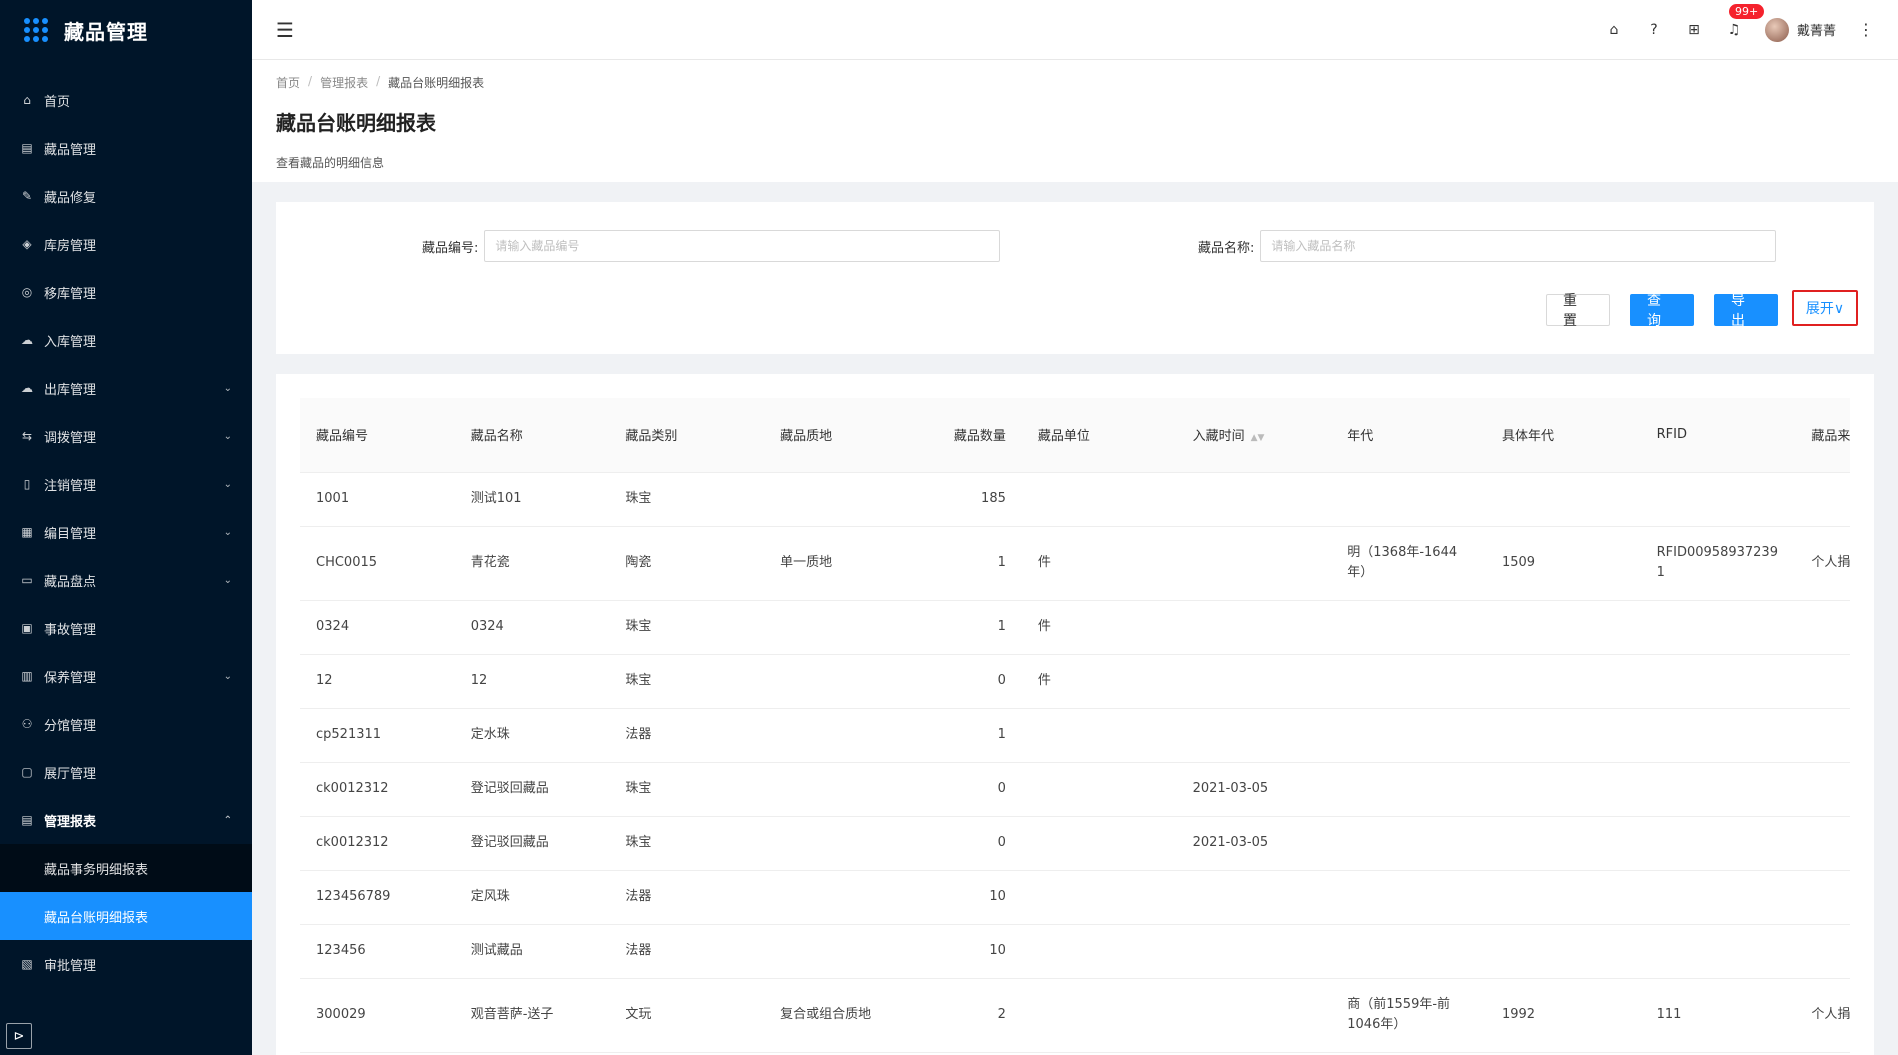  What do you see at coordinates (106, 31) in the screenshot?
I see `app-title: 藏品管理` at bounding box center [106, 31].